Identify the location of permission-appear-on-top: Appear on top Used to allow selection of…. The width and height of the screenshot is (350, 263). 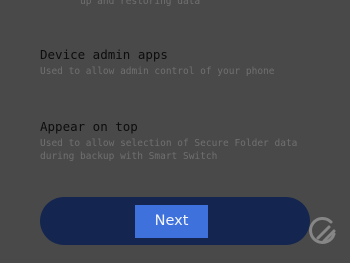
(185, 141).